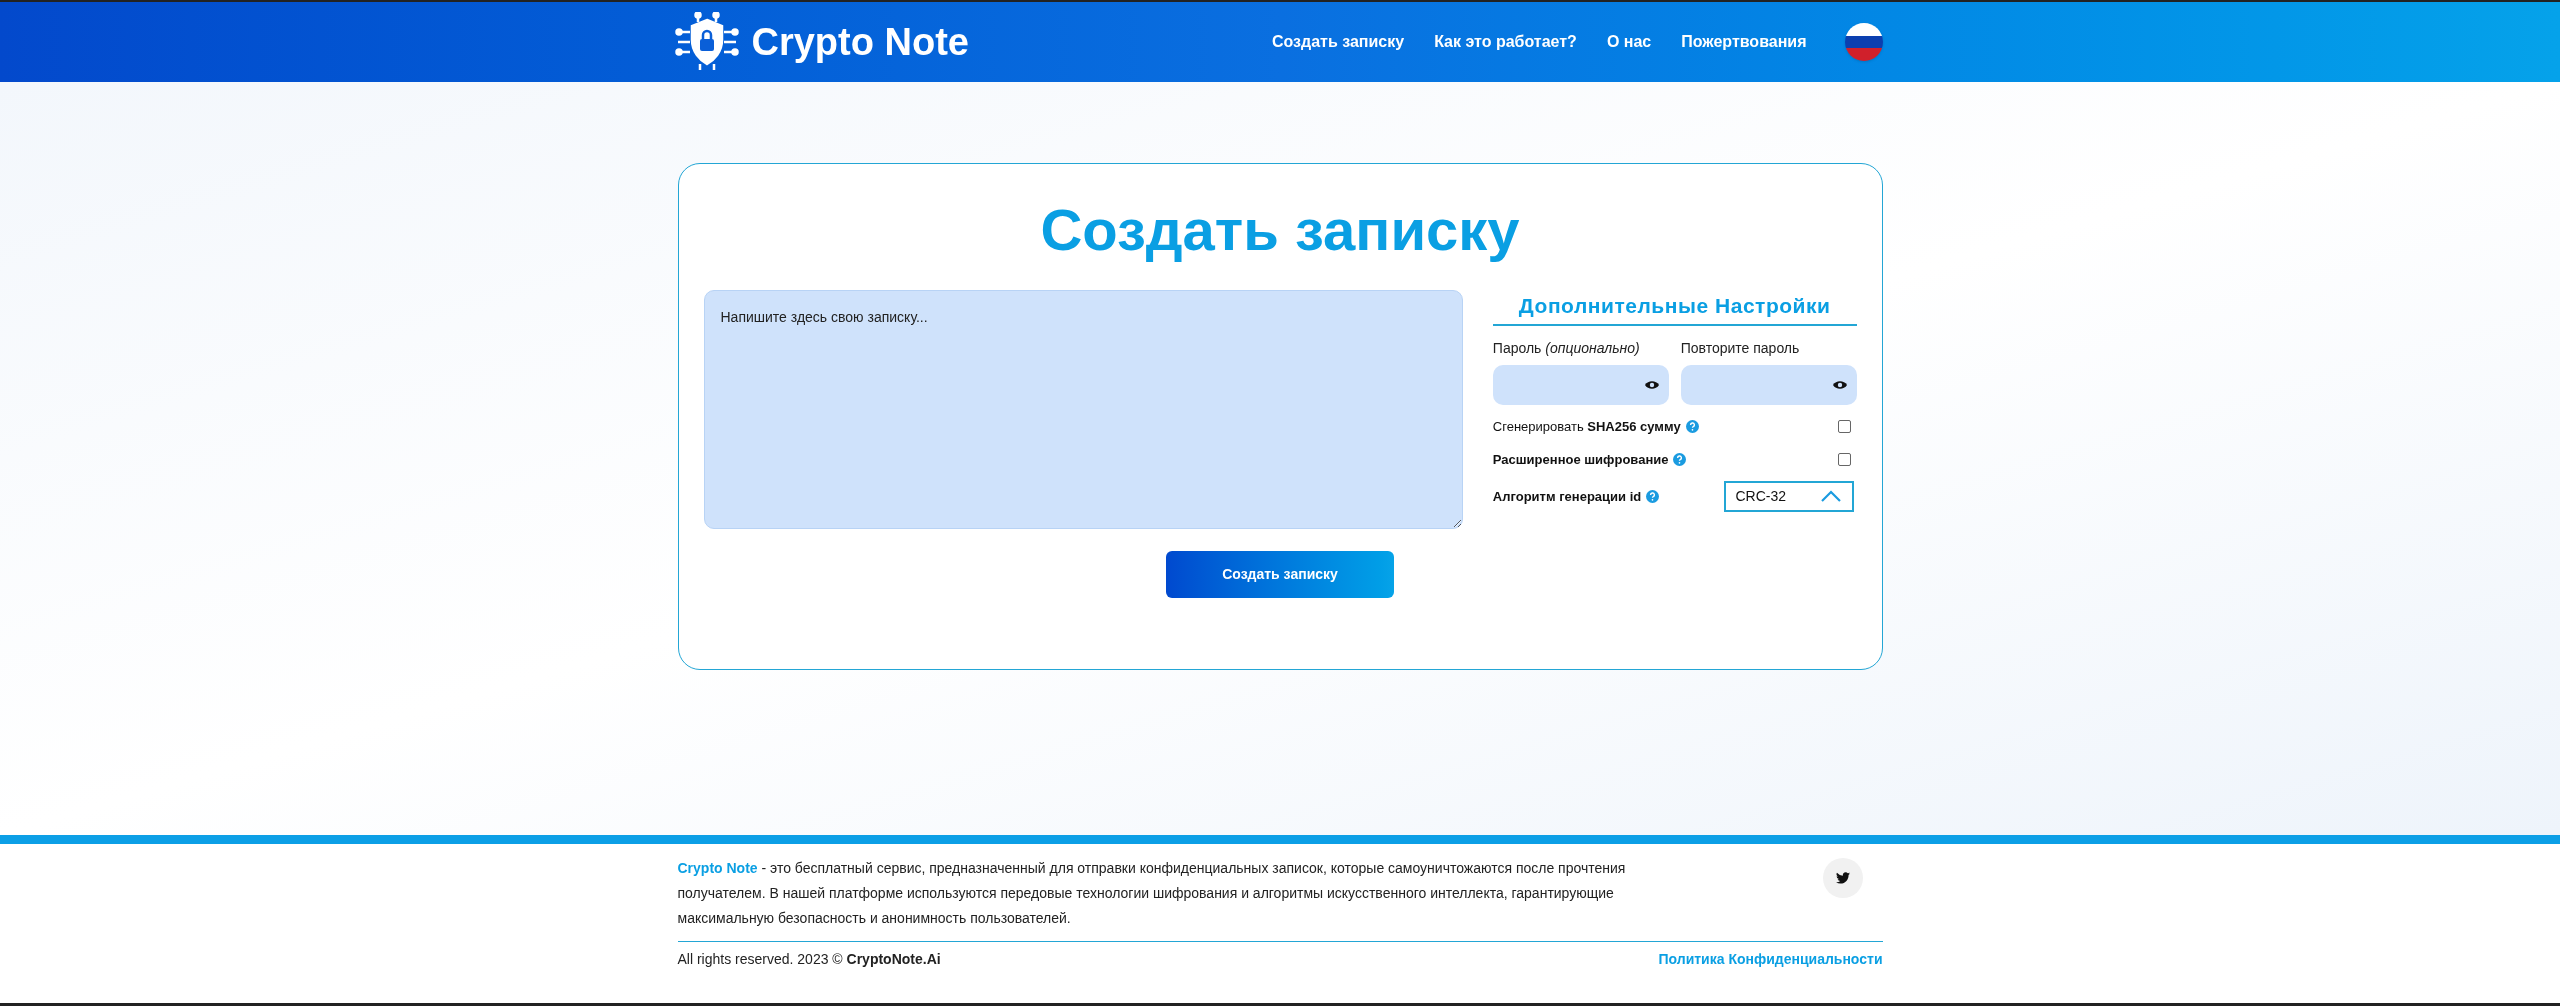 The image size is (2560, 1006). I want to click on nav-link: Как это работает?, so click(1505, 42).